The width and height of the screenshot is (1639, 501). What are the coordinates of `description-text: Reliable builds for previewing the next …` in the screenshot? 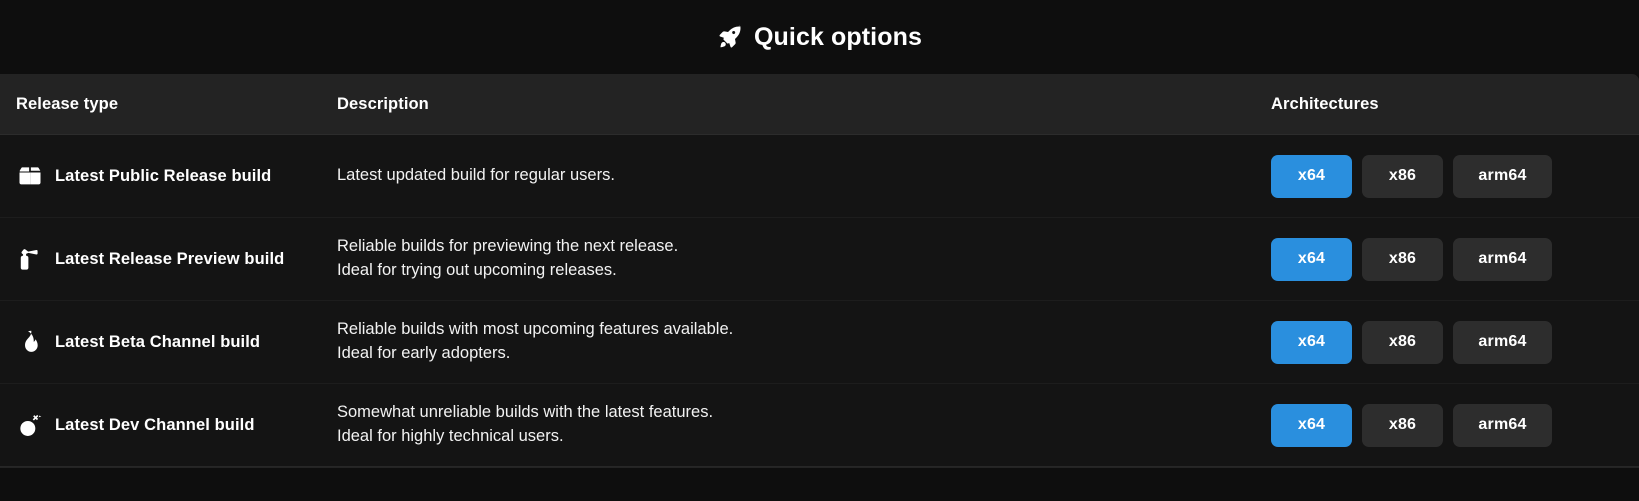 It's located at (507, 259).